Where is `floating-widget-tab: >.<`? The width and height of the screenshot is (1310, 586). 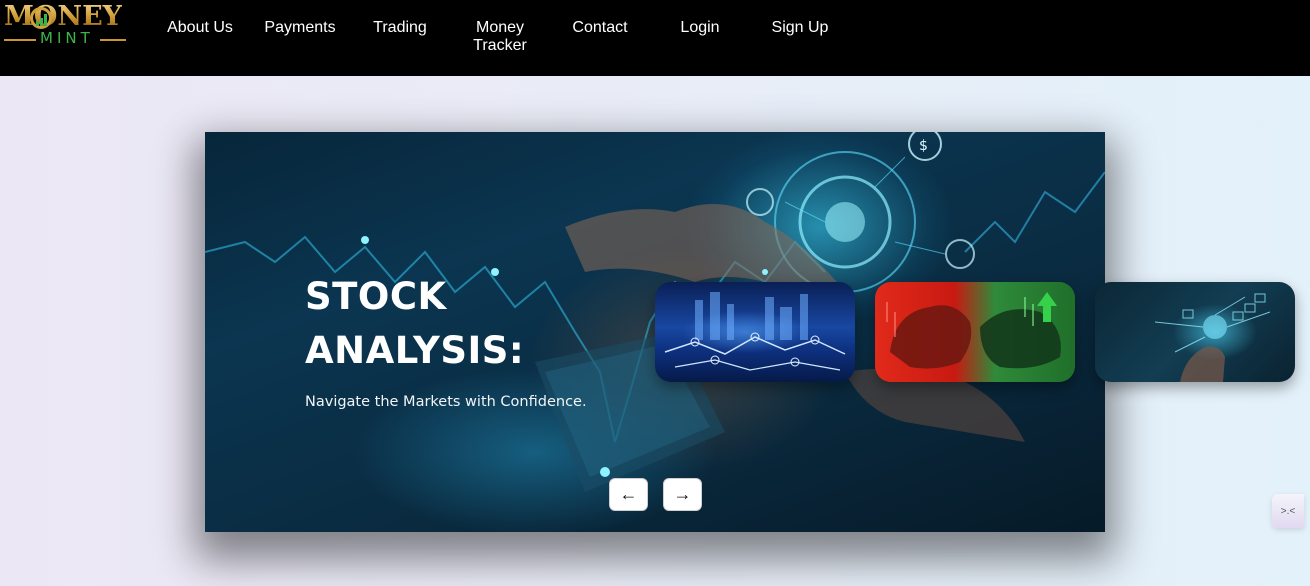 floating-widget-tab: >.< is located at coordinates (1288, 511).